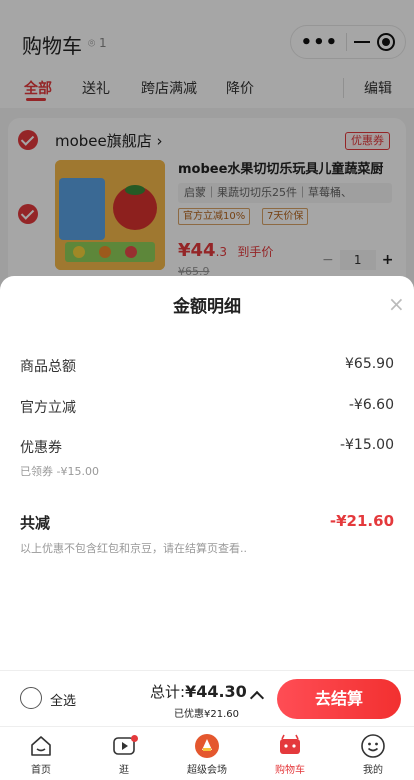 The image size is (414, 780). Describe the element at coordinates (373, 746) in the screenshot. I see `profile-icon` at that location.